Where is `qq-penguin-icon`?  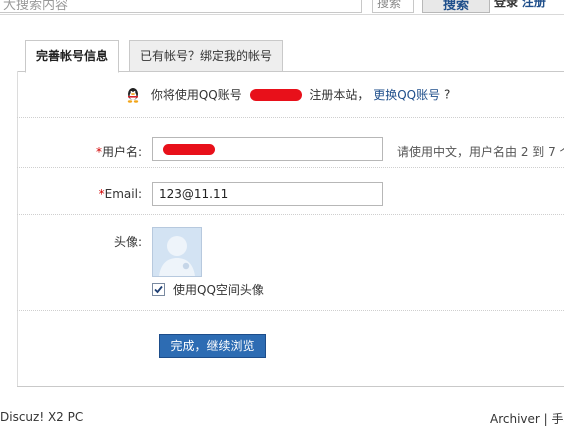 qq-penguin-icon is located at coordinates (133, 95).